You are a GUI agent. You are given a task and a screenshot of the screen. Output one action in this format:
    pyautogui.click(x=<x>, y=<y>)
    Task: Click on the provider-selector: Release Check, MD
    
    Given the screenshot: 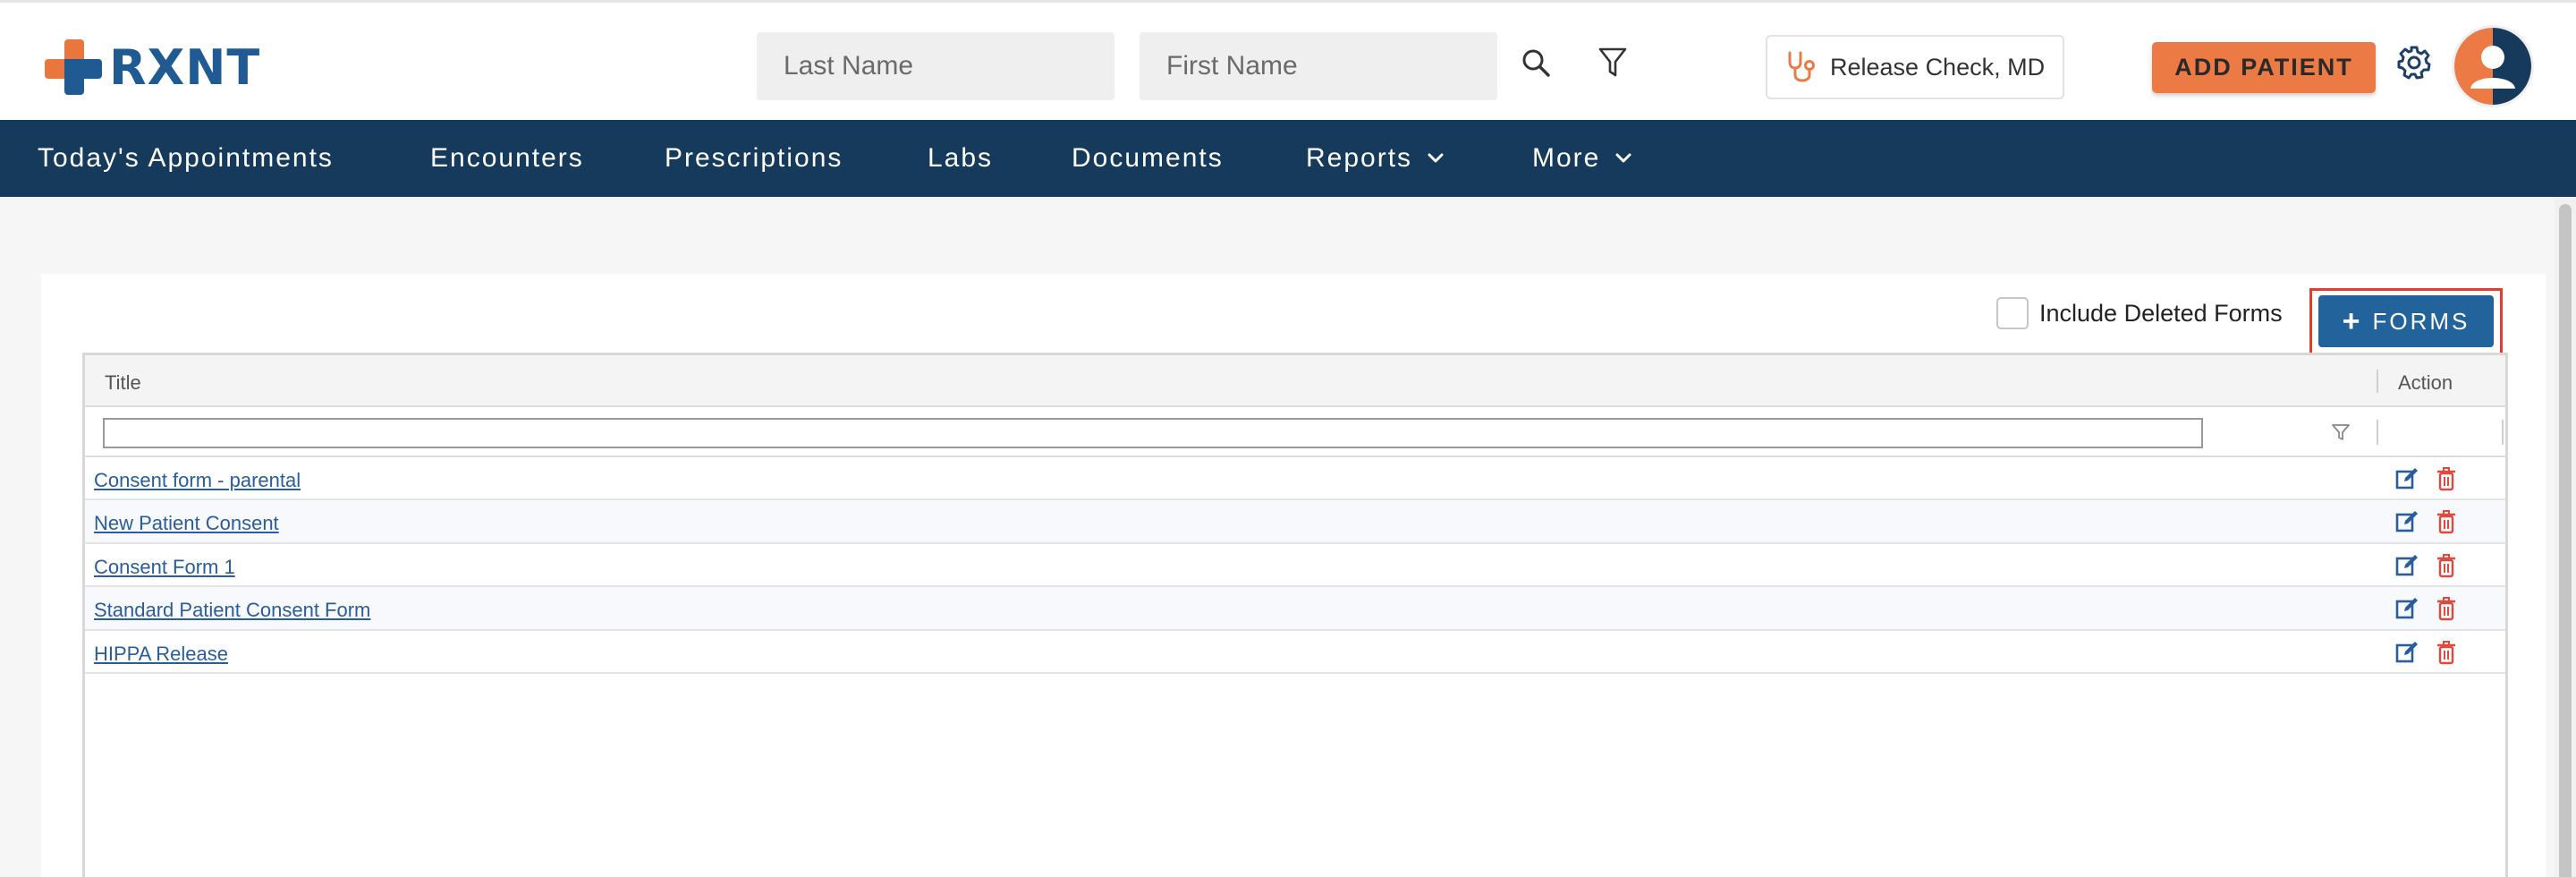 What is the action you would take?
    pyautogui.click(x=1915, y=67)
    